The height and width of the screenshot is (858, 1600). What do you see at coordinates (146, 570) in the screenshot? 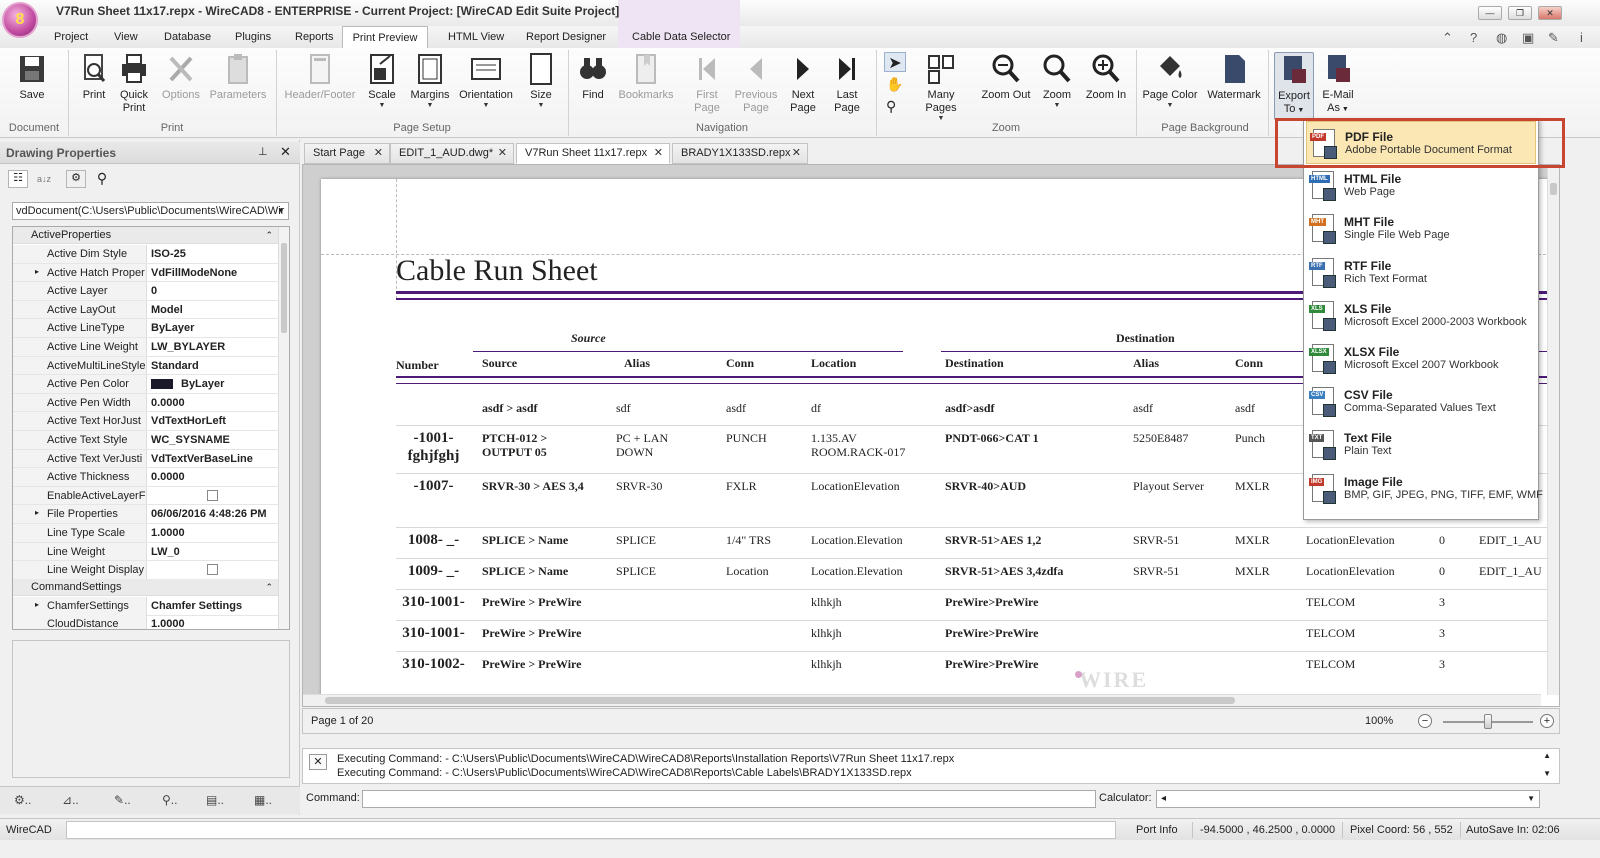
I see `property-row: Line Weight Display` at bounding box center [146, 570].